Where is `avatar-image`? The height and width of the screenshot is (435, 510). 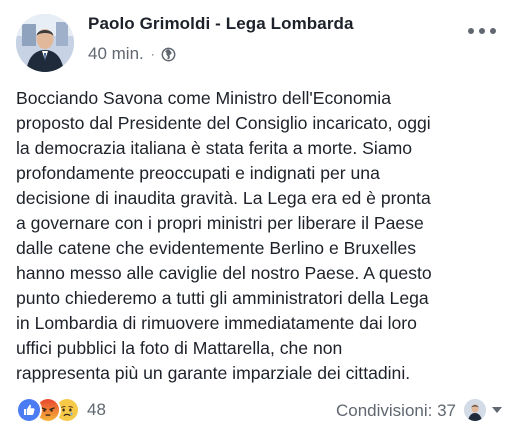 avatar-image is located at coordinates (45, 43).